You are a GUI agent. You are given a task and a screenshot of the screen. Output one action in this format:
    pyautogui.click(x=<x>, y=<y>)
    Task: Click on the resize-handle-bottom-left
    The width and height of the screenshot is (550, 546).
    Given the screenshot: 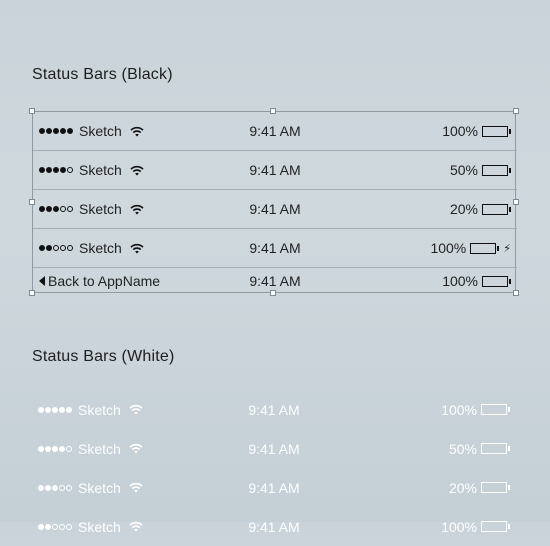 What is the action you would take?
    pyautogui.click(x=32, y=293)
    